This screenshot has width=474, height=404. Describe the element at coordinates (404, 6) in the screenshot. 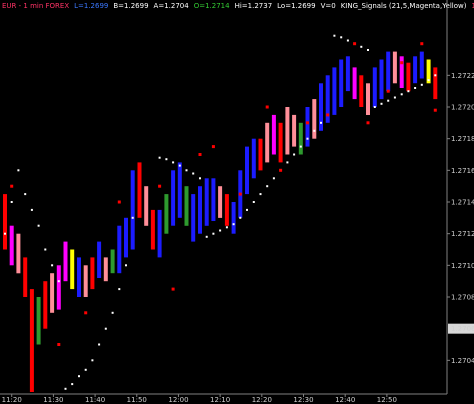

I see `header-field: KING_Signals (21,5,Magenta,Yellow)` at that location.